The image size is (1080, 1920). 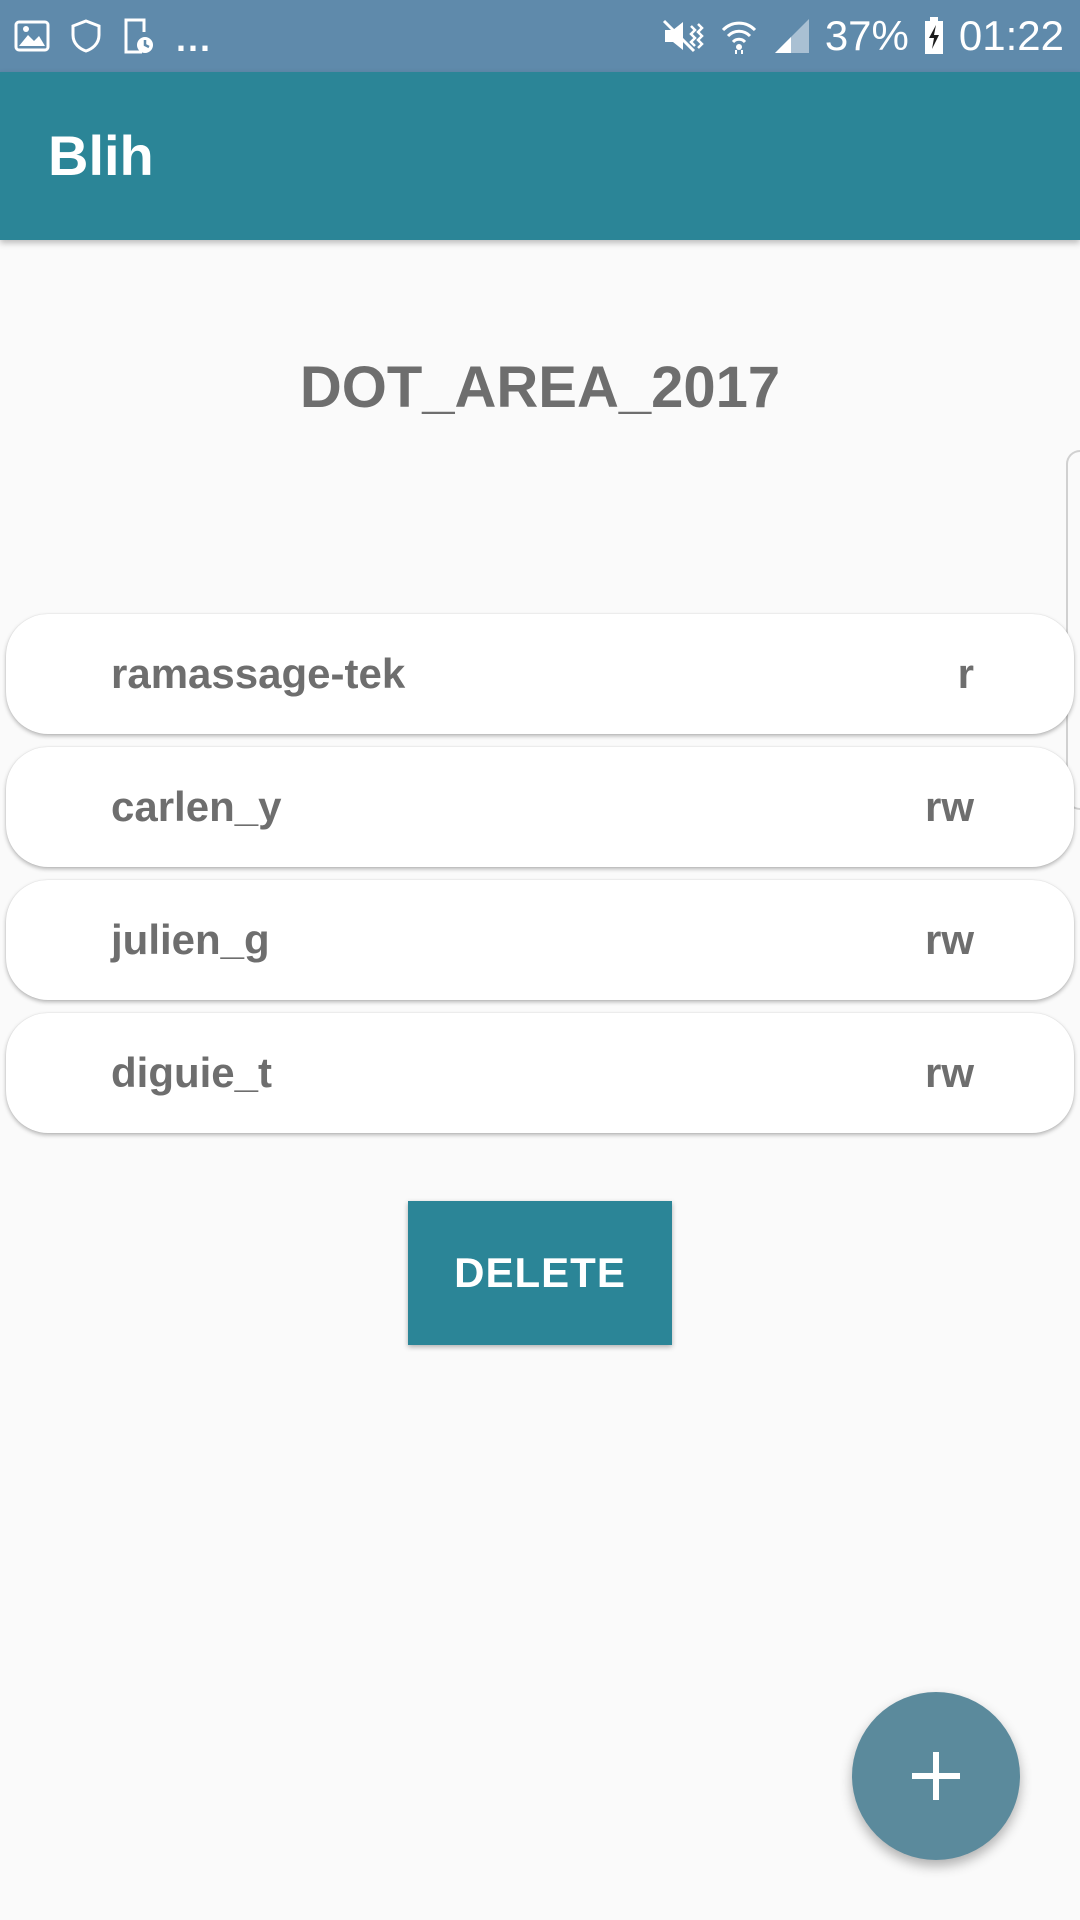 What do you see at coordinates (934, 36) in the screenshot?
I see `battery-charging-icon` at bounding box center [934, 36].